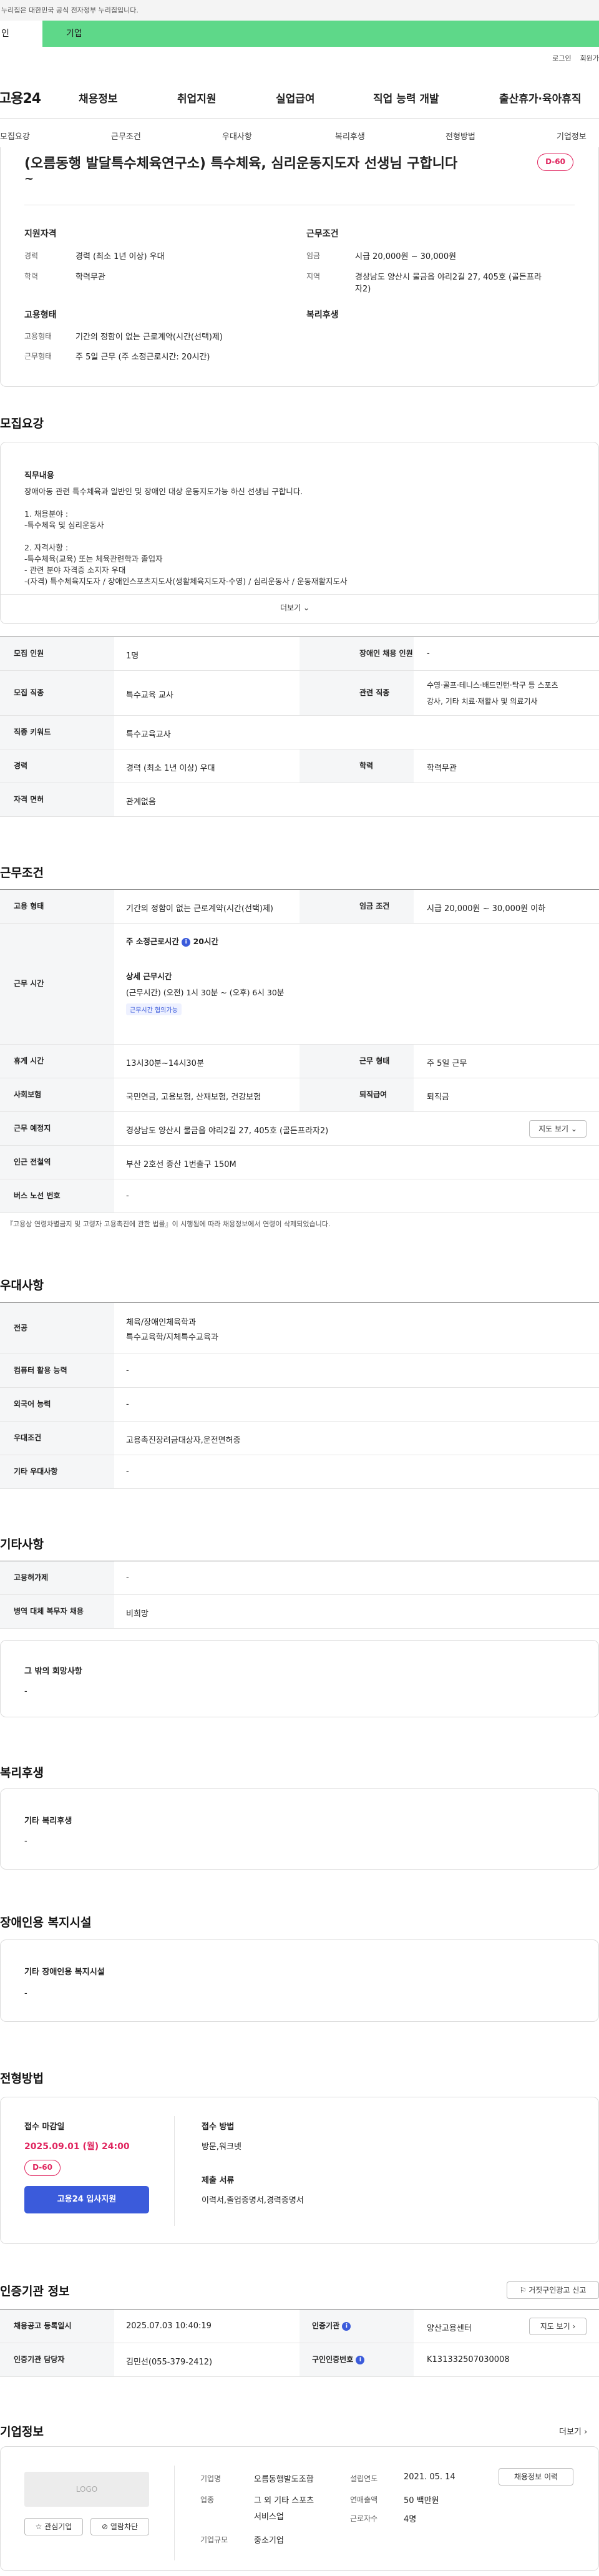 The image size is (599, 2576). What do you see at coordinates (299, 800) in the screenshot?
I see `table-row: 자격 면허 관계없음` at bounding box center [299, 800].